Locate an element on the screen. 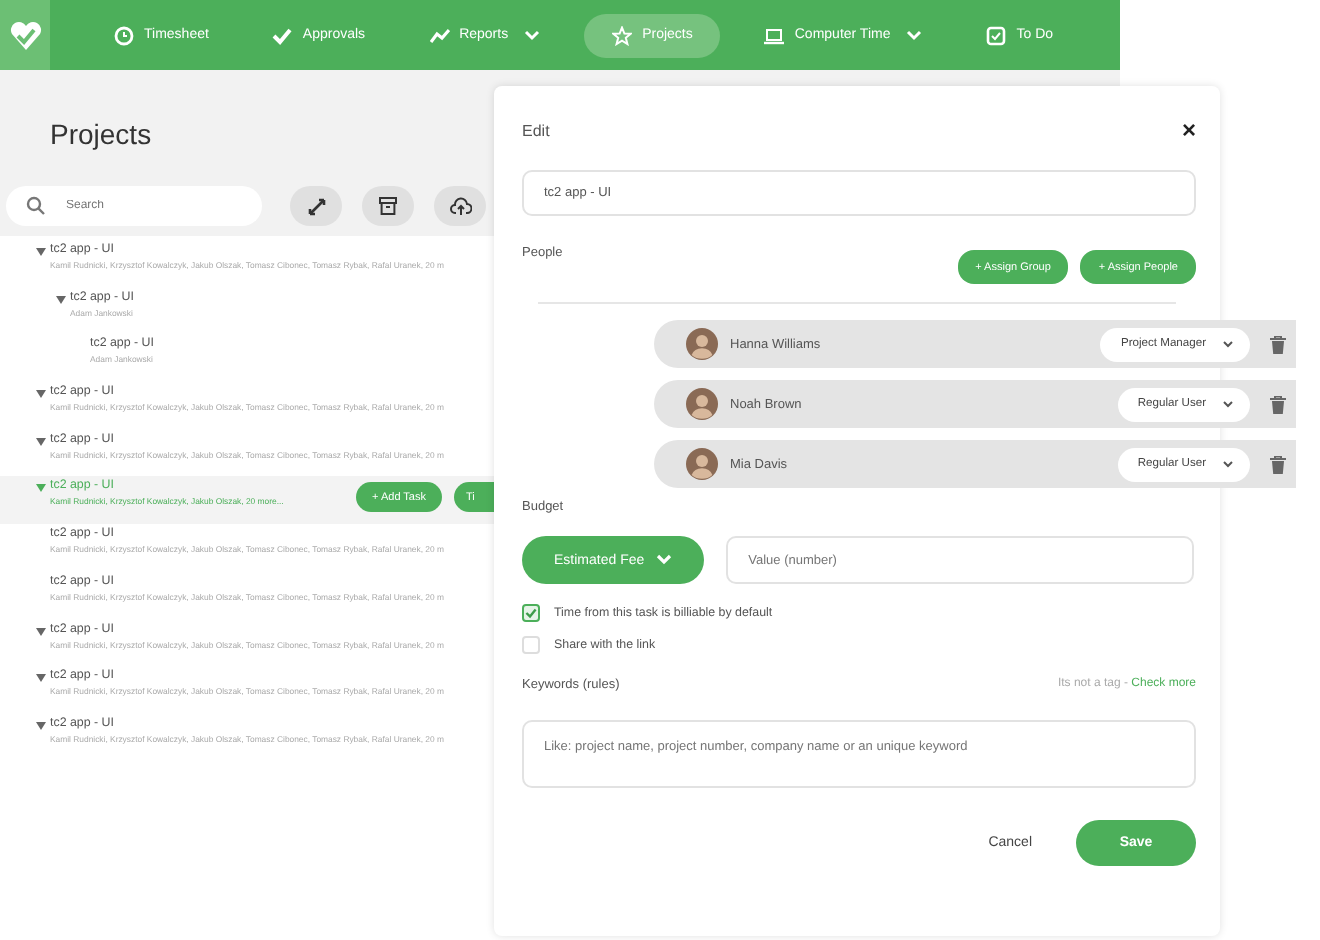 The width and height of the screenshot is (1320, 940). checkbox is located at coordinates (531, 613).